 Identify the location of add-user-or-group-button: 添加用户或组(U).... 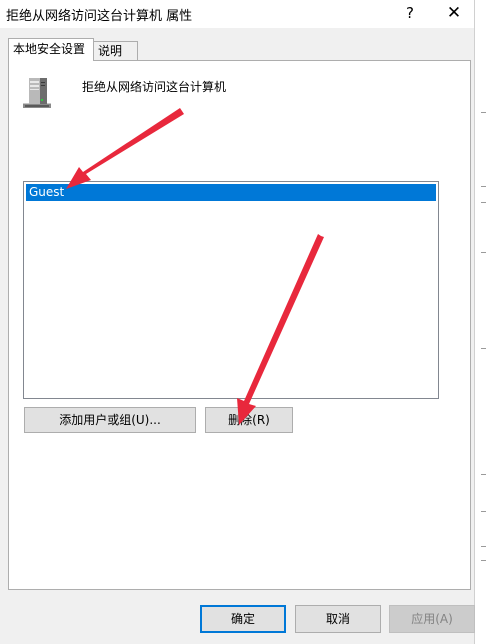
(110, 420).